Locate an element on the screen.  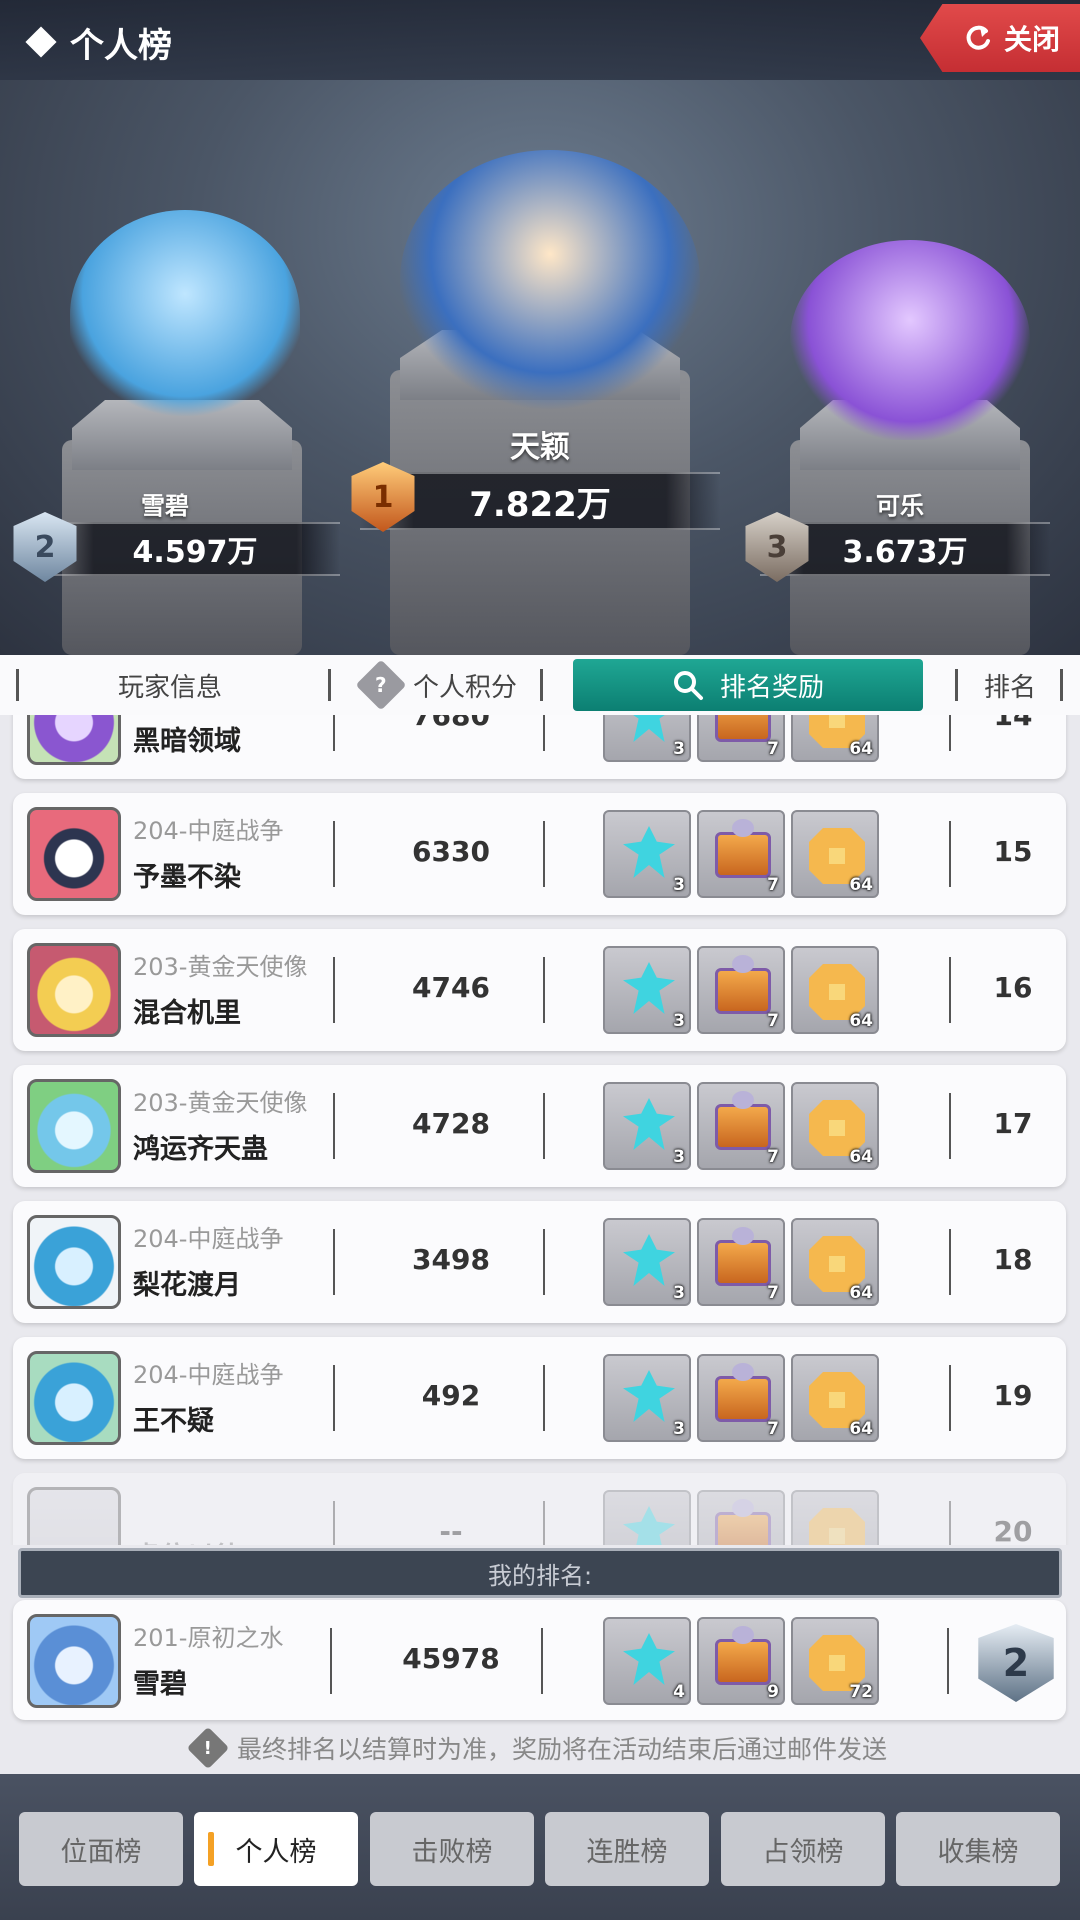
column-rank: 排名 is located at coordinates (1009, 687).